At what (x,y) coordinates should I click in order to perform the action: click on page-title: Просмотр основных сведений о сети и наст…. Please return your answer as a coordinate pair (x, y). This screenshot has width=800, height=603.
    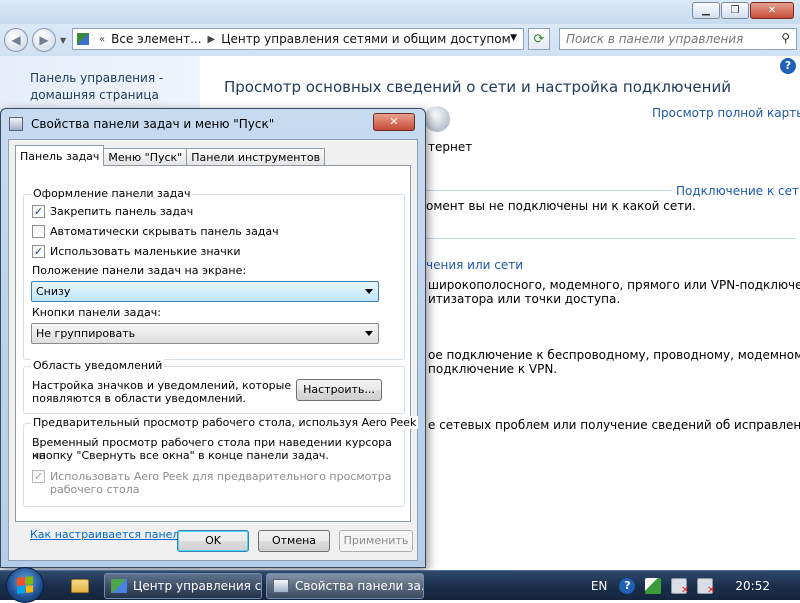
    Looking at the image, I should click on (477, 87).